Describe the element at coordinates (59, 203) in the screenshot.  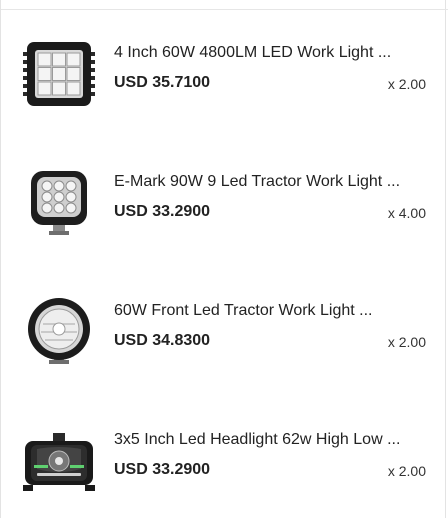
I see `product-thumbnail-rounded-square-light` at that location.